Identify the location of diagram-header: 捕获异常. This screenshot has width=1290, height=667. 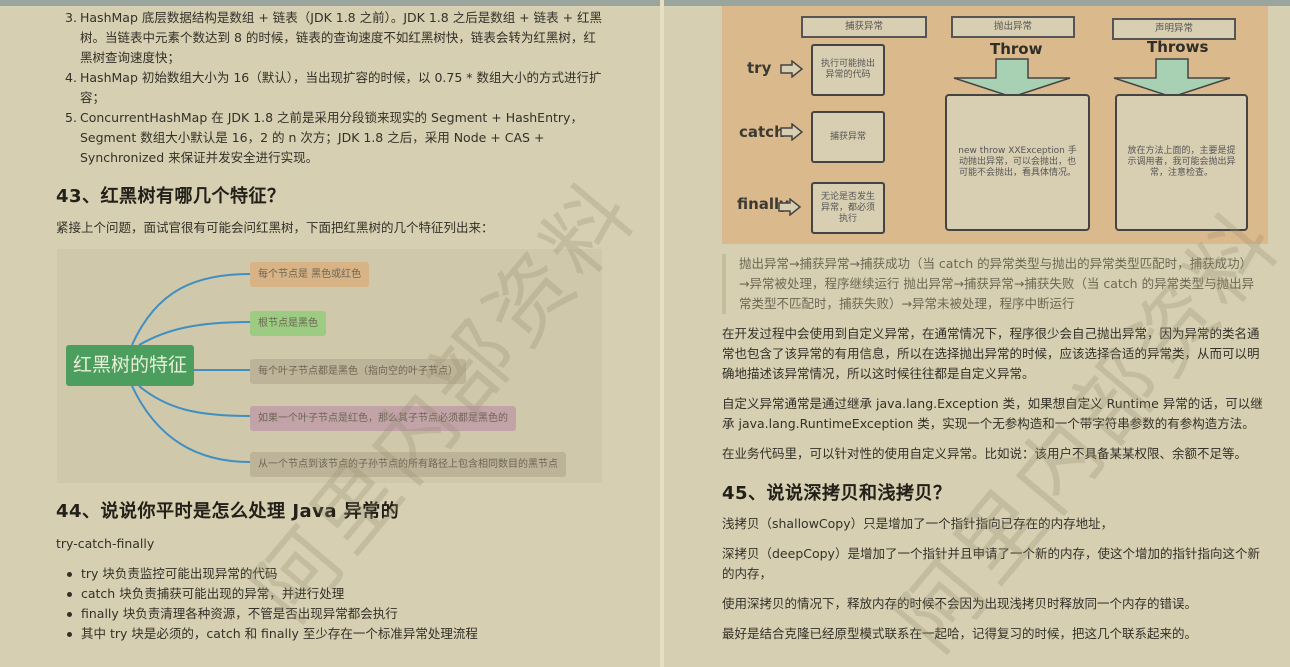
(864, 27).